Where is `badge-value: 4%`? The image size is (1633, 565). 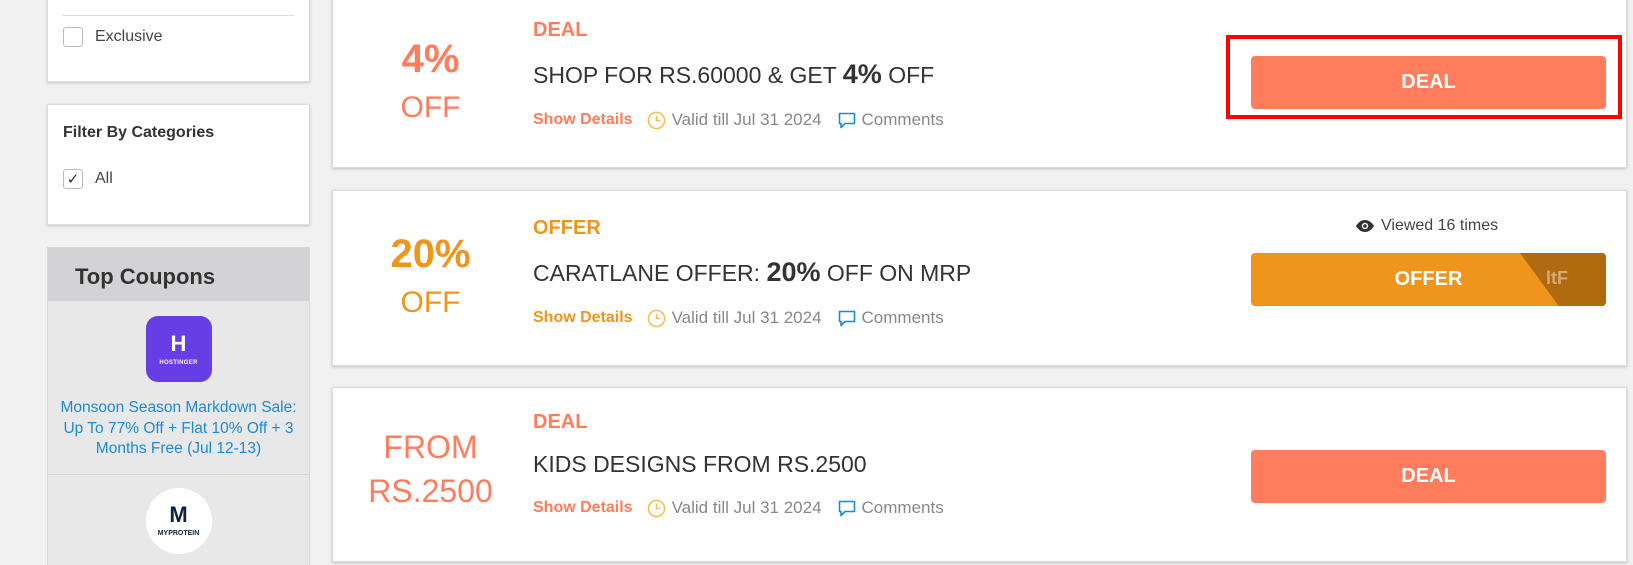
badge-value: 4% is located at coordinates (430, 59).